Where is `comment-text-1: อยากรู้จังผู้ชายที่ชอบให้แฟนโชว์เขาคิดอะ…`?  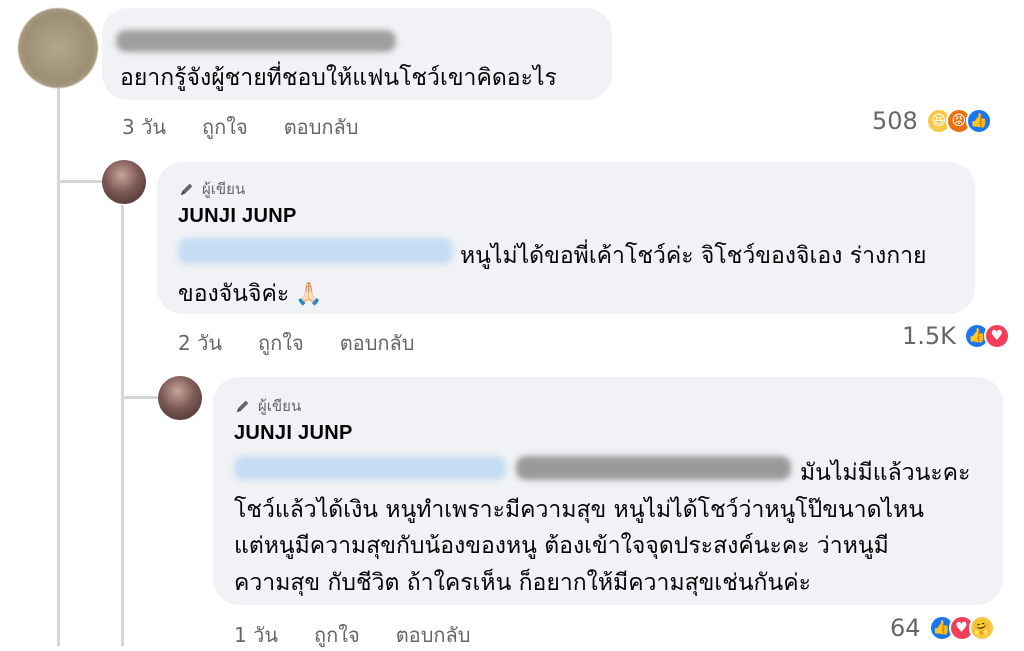 comment-text-1: อยากรู้จังผู้ชายที่ชอบให้แฟนโชว์เขาคิดอะ… is located at coordinates (338, 78).